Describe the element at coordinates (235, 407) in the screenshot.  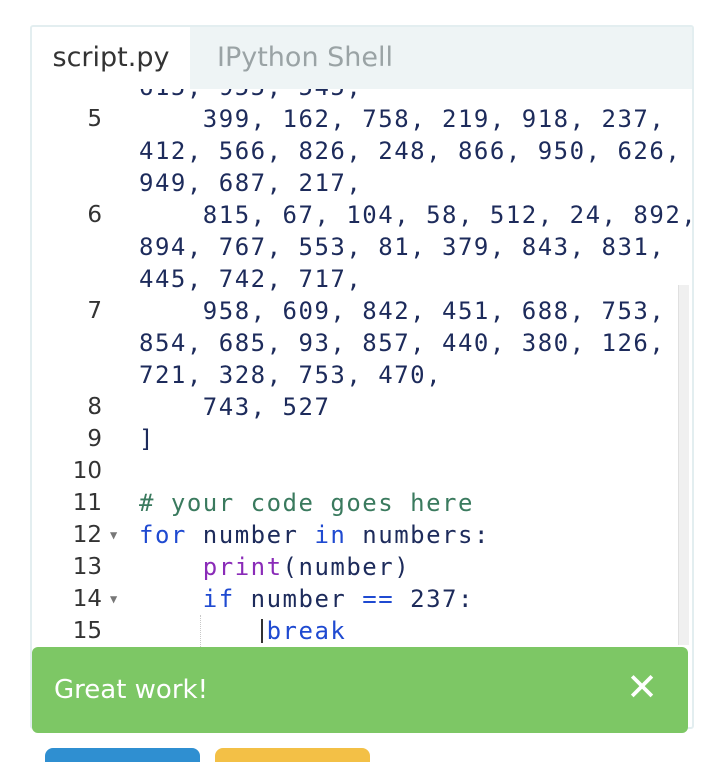
I see `code-text: 743, 527` at that location.